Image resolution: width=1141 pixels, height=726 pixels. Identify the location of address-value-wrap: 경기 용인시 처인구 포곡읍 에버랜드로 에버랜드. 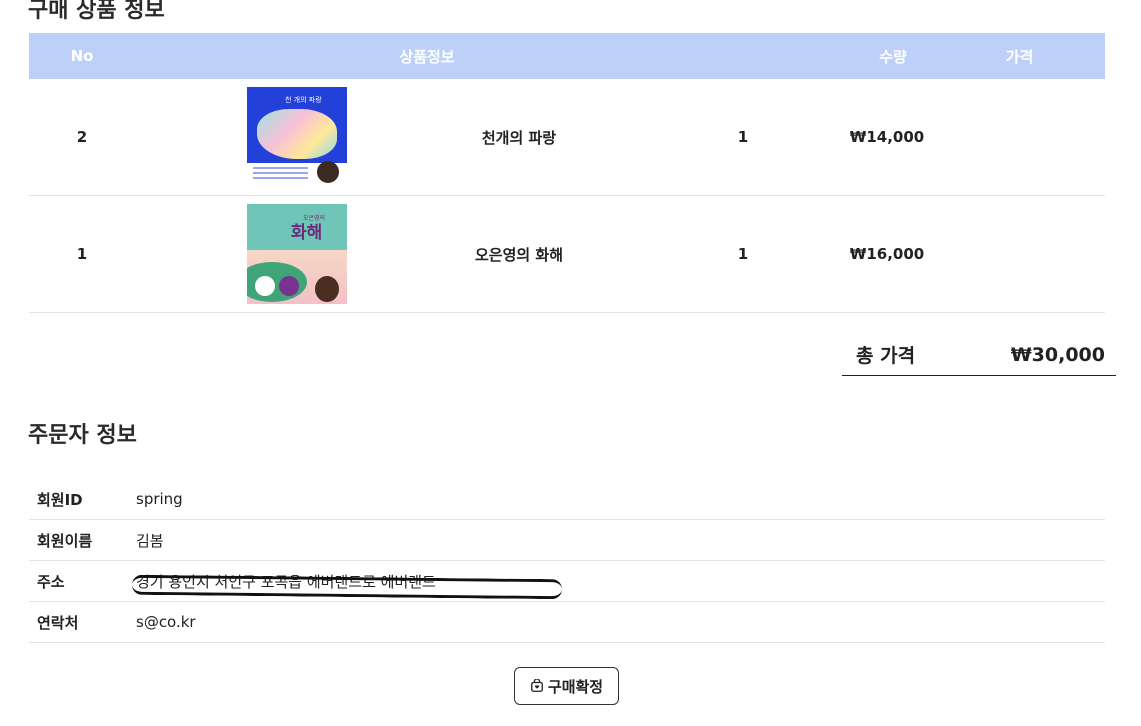
(347, 585).